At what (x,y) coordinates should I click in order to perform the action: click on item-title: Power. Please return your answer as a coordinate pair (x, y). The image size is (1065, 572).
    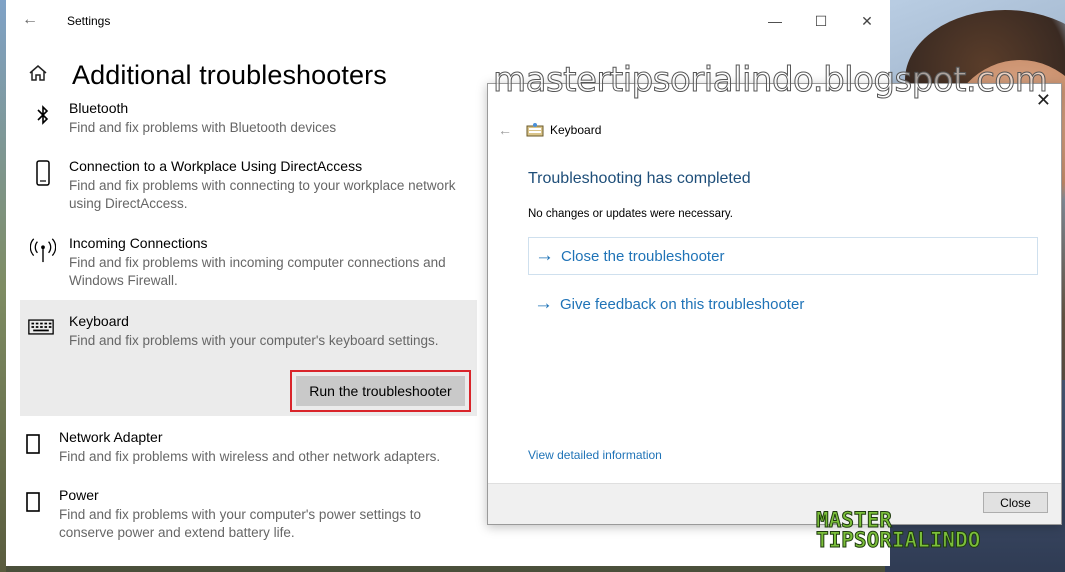
    Looking at the image, I should click on (79, 495).